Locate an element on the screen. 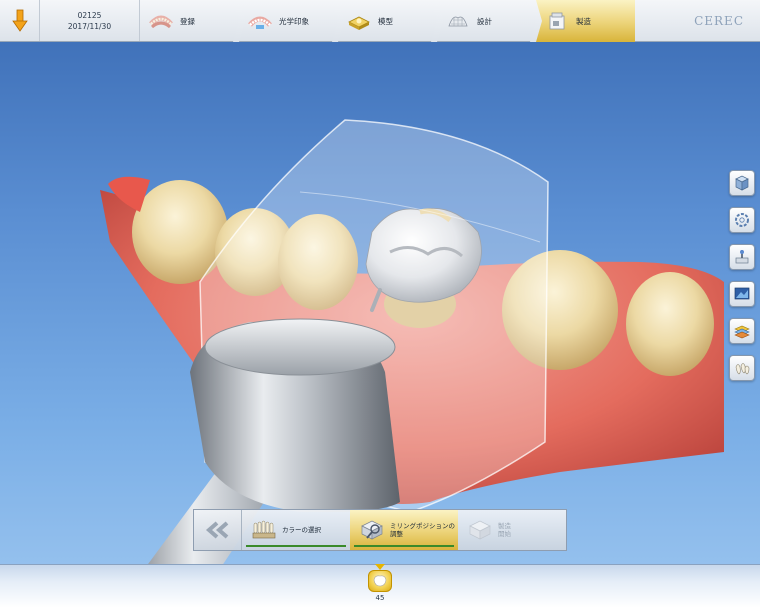 The image size is (760, 608). restoration-strip: 45 is located at coordinates (380, 586).